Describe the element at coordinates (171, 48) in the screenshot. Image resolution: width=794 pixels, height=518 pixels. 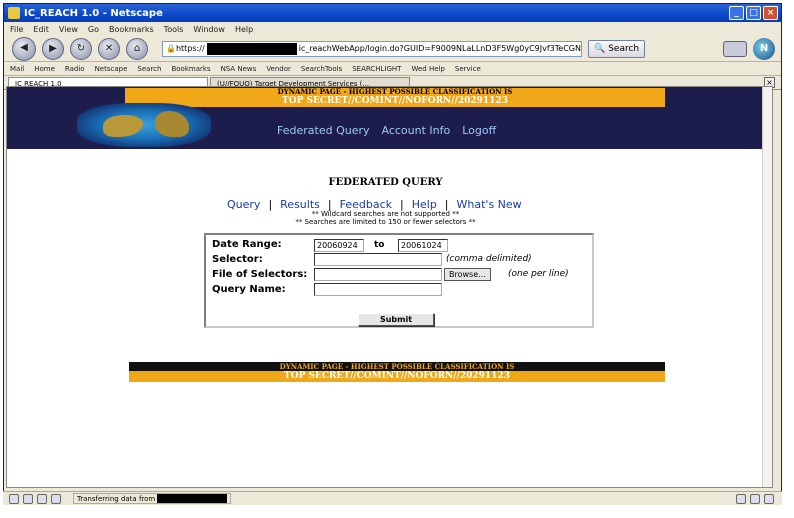
I see `lock-icon: 🔒` at that location.